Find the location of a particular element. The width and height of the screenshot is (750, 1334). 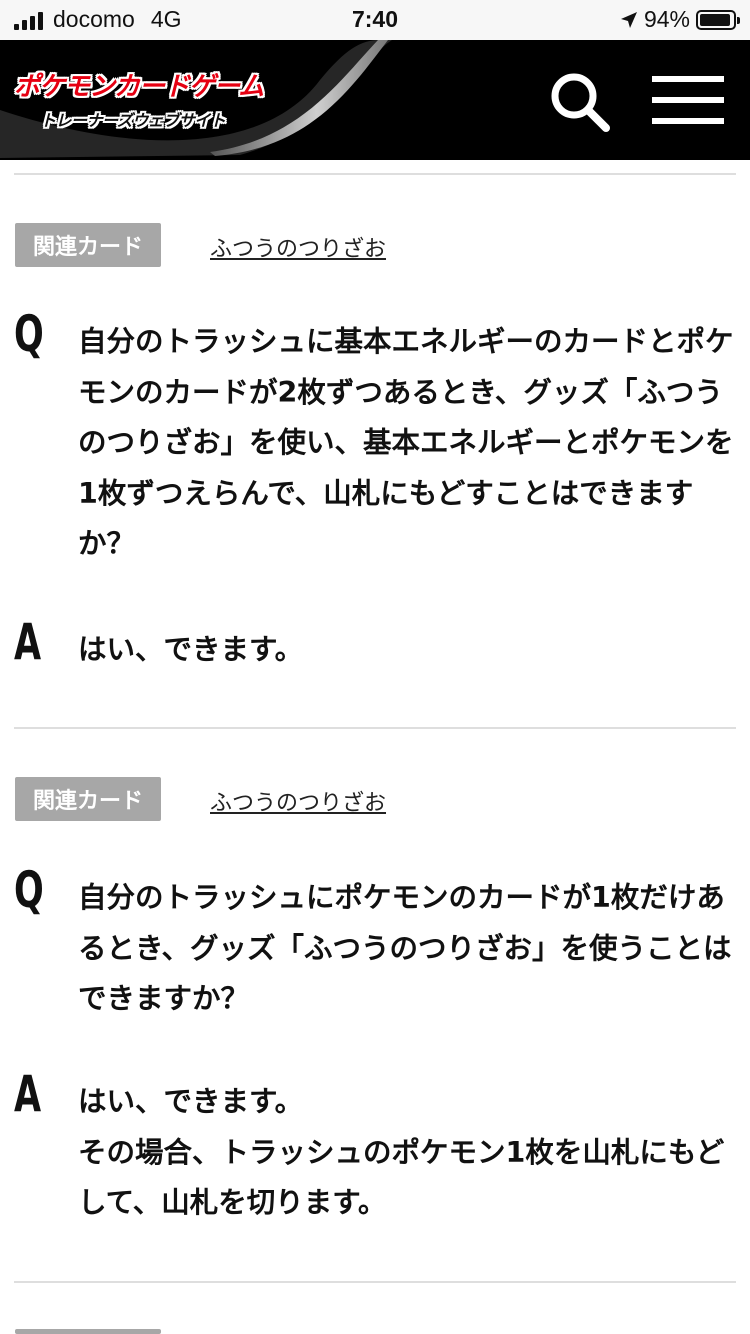

related-card-badge-partial is located at coordinates (88, 1331).